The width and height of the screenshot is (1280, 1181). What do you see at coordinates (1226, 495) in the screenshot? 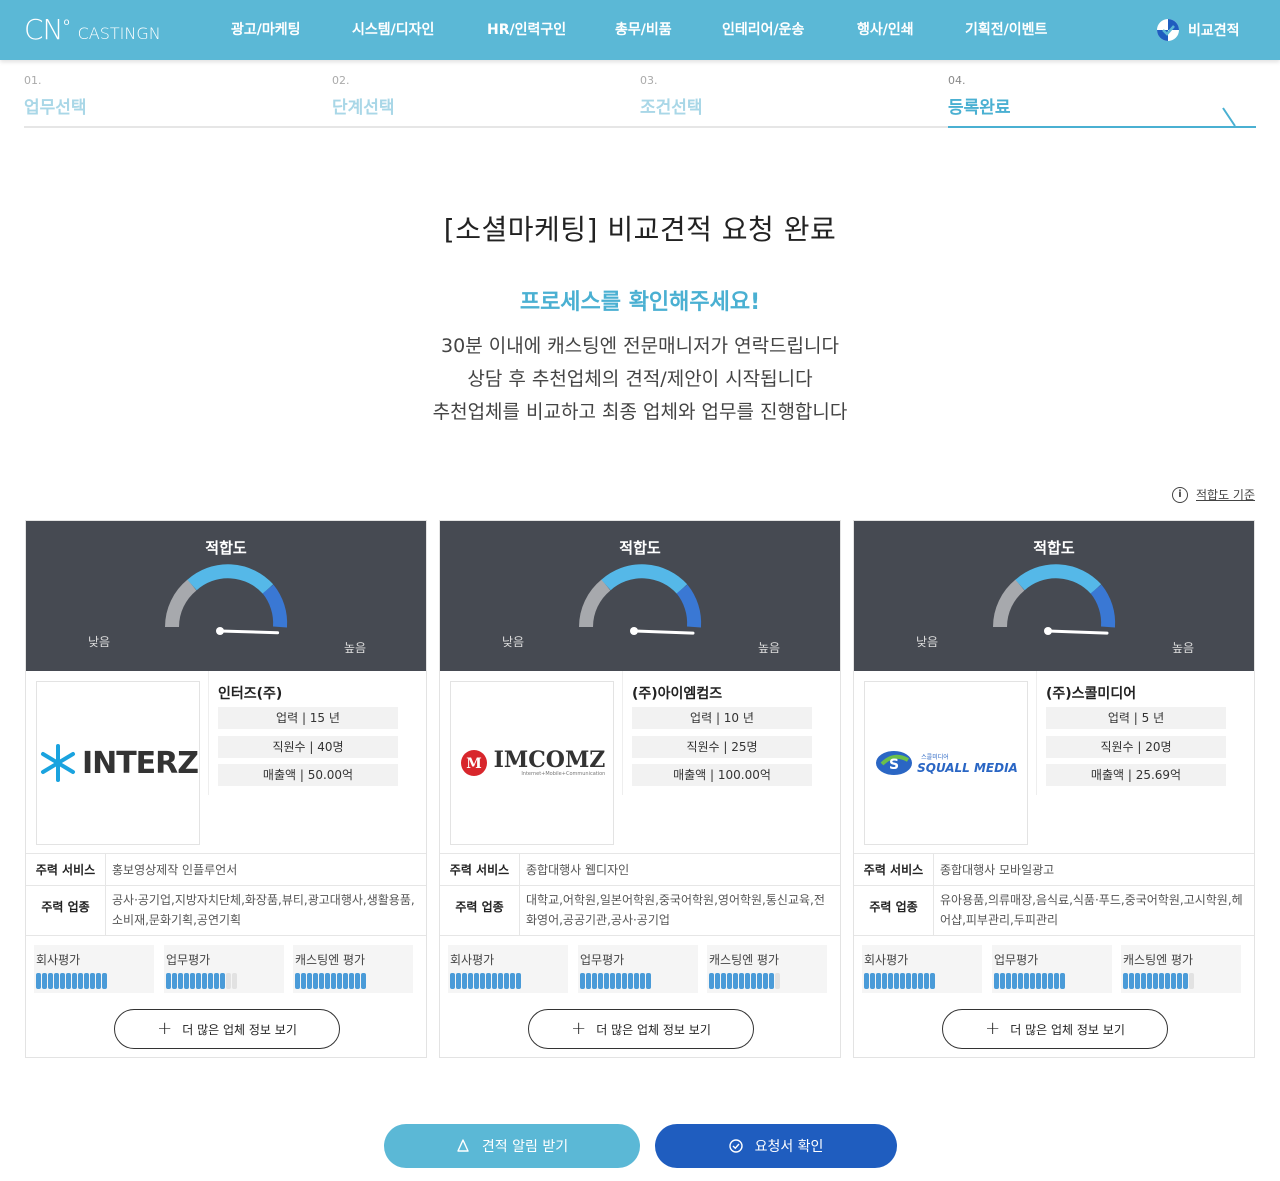
I see `fit-criteria-label: 적합도 기준` at bounding box center [1226, 495].